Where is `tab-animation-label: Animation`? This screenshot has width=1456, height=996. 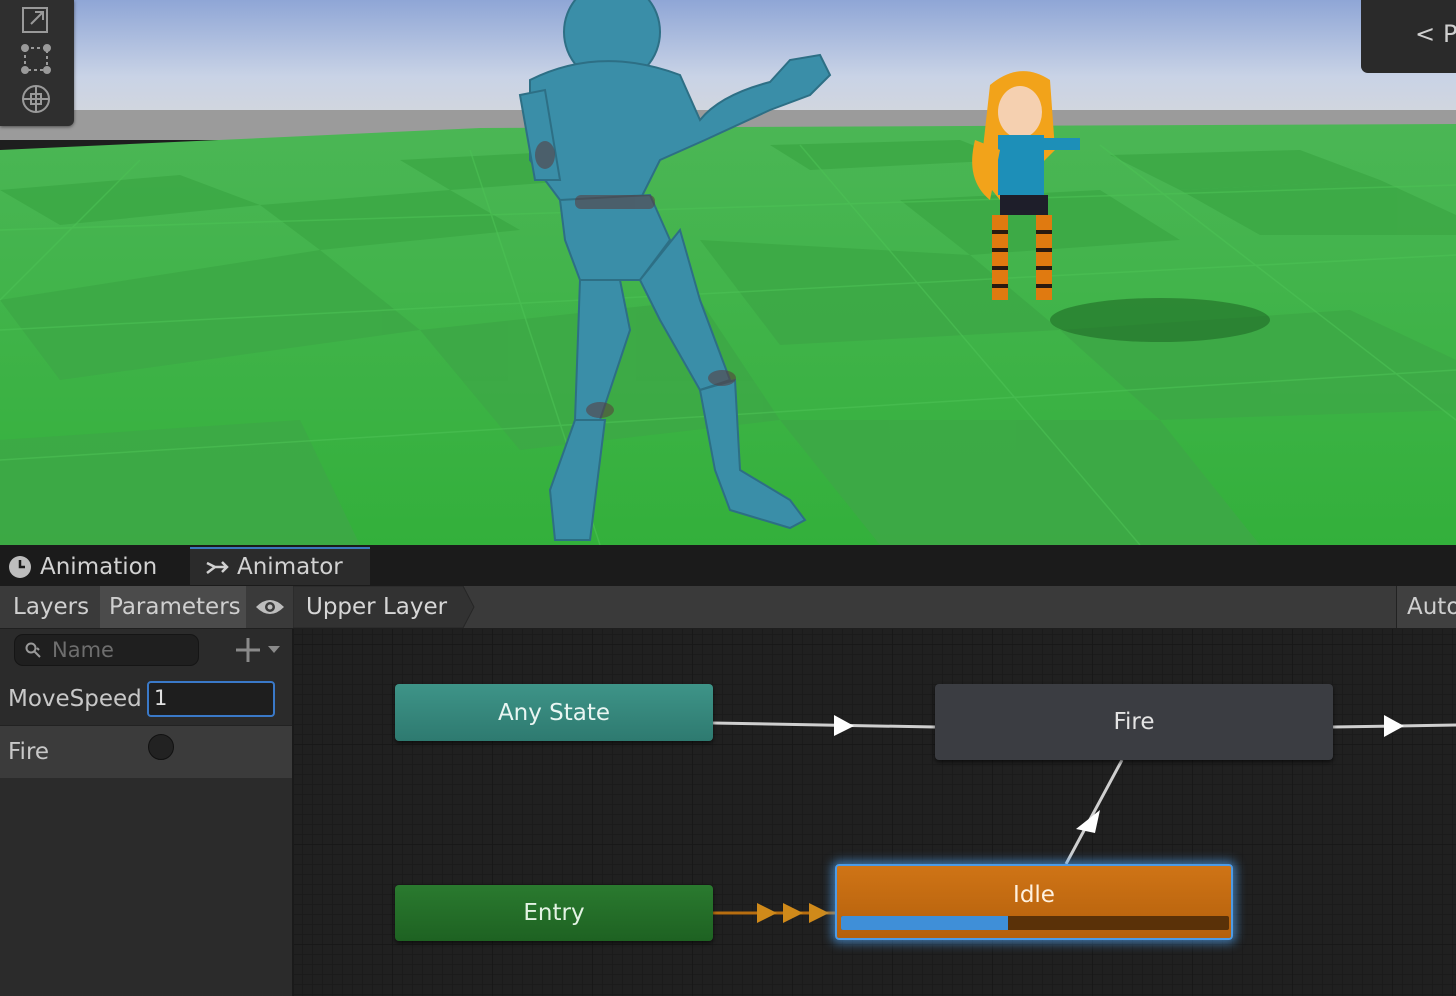
tab-animation-label: Animation is located at coordinates (99, 567).